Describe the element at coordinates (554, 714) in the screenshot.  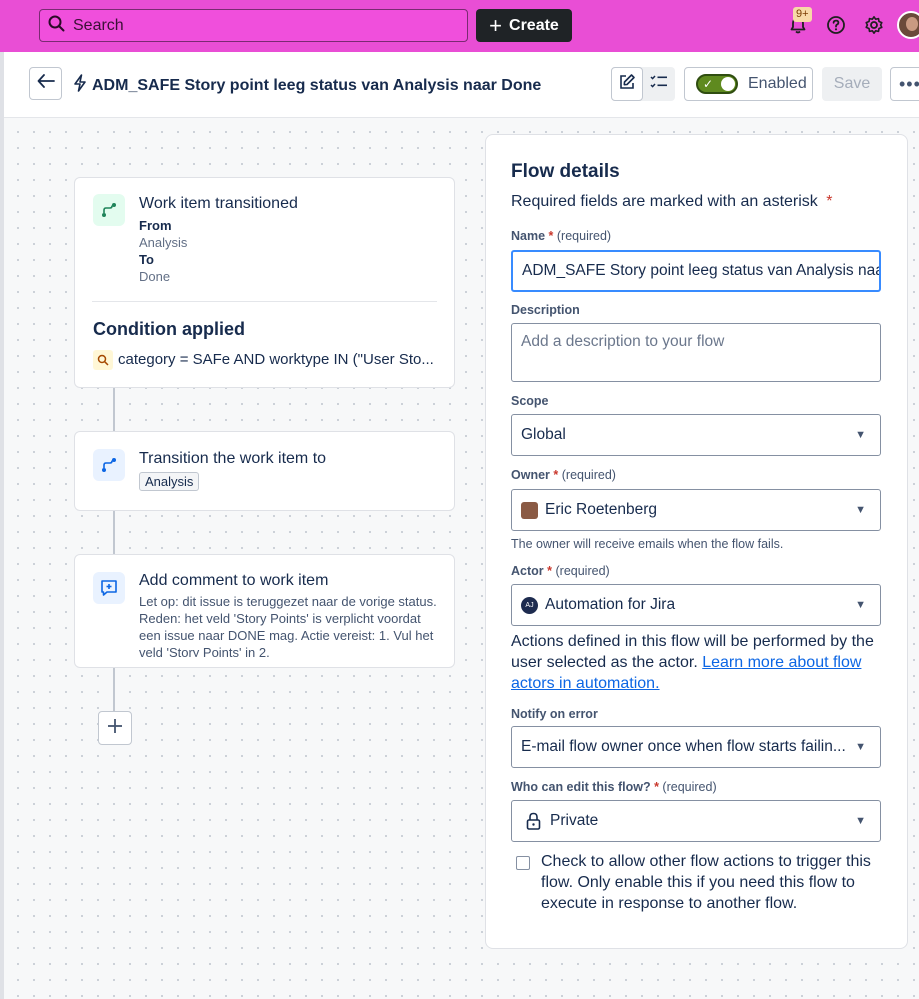
I see `notify-label: Notify on error` at that location.